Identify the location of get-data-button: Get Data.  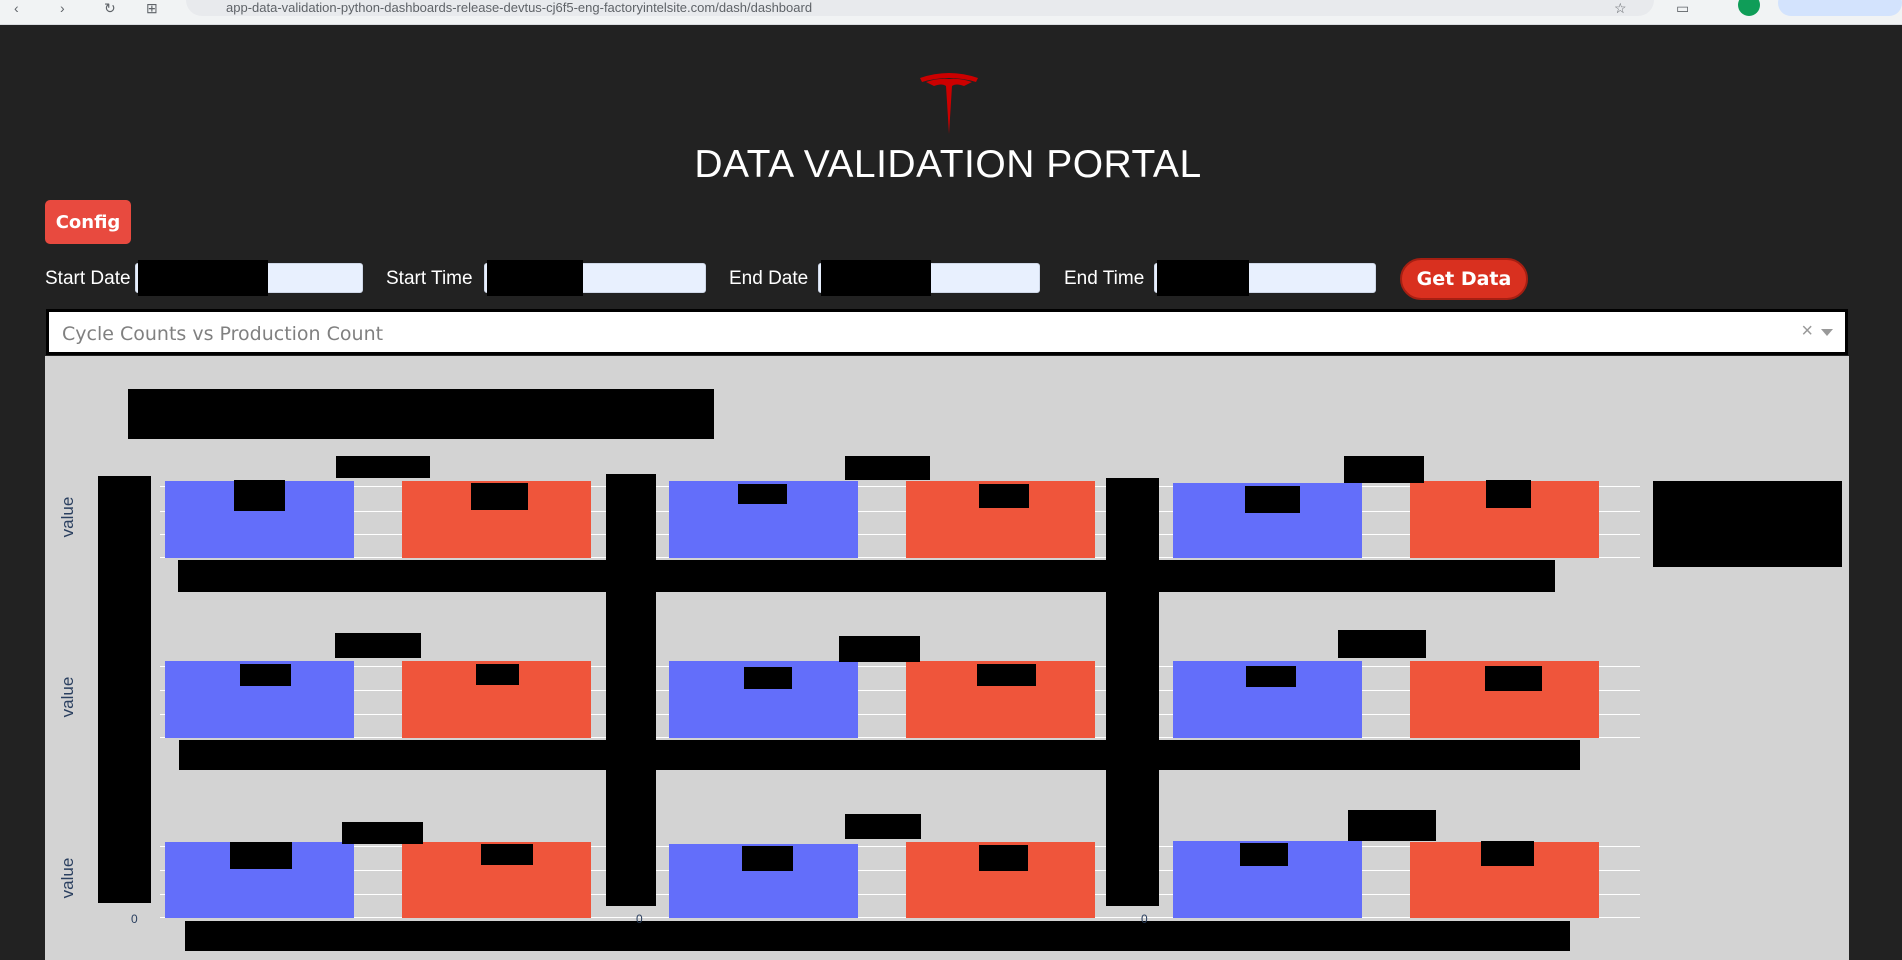
(1464, 279).